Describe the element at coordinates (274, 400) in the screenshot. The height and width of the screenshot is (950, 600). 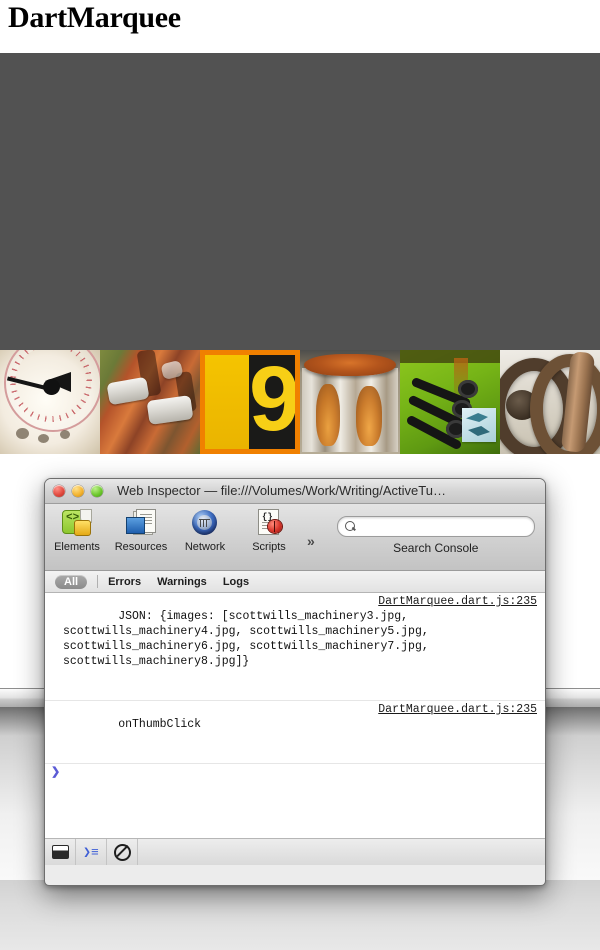
I see `number-nine-glyph: 9` at that location.